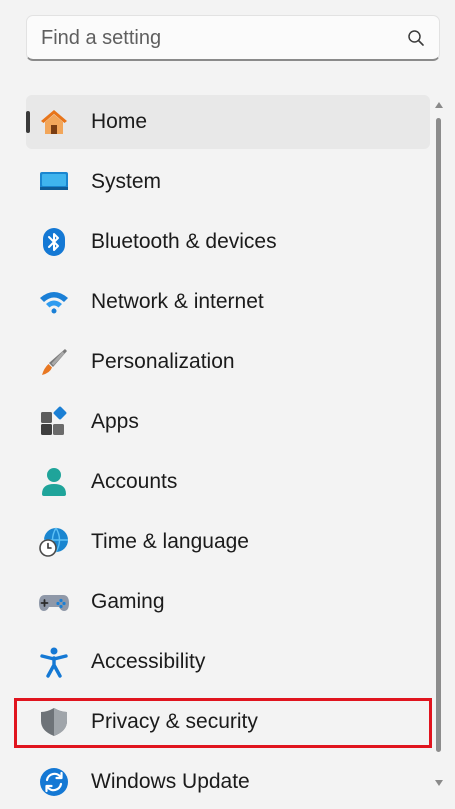 The height and width of the screenshot is (809, 455). I want to click on system-icon, so click(54, 182).